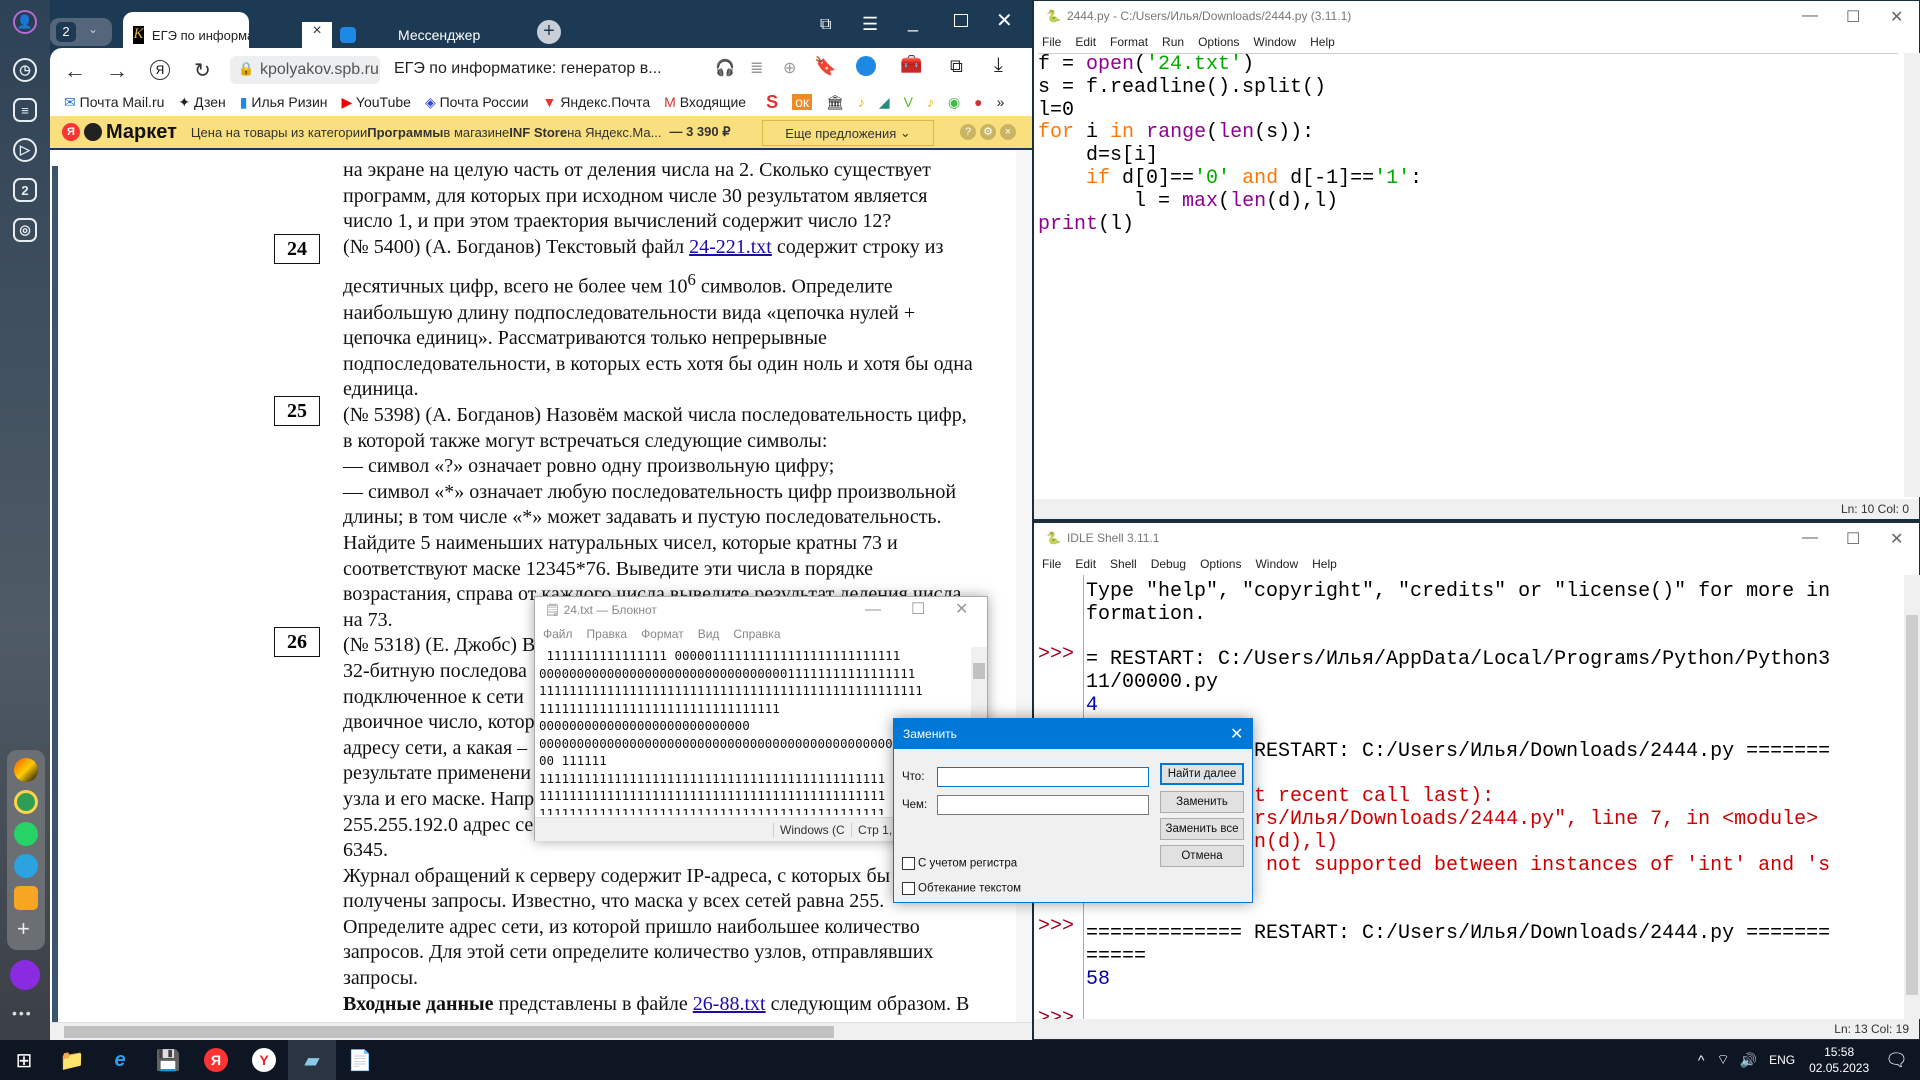  Describe the element at coordinates (26, 898) in the screenshot. I see `mail-icon` at that location.